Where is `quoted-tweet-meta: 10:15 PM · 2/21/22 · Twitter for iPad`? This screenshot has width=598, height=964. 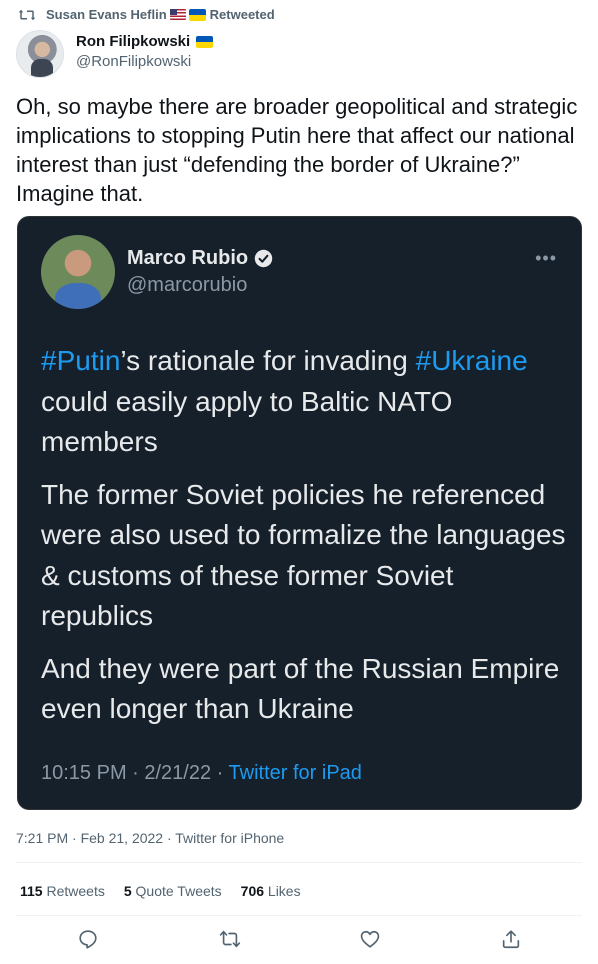 quoted-tweet-meta: 10:15 PM · 2/21/22 · Twitter for iPad is located at coordinates (201, 773).